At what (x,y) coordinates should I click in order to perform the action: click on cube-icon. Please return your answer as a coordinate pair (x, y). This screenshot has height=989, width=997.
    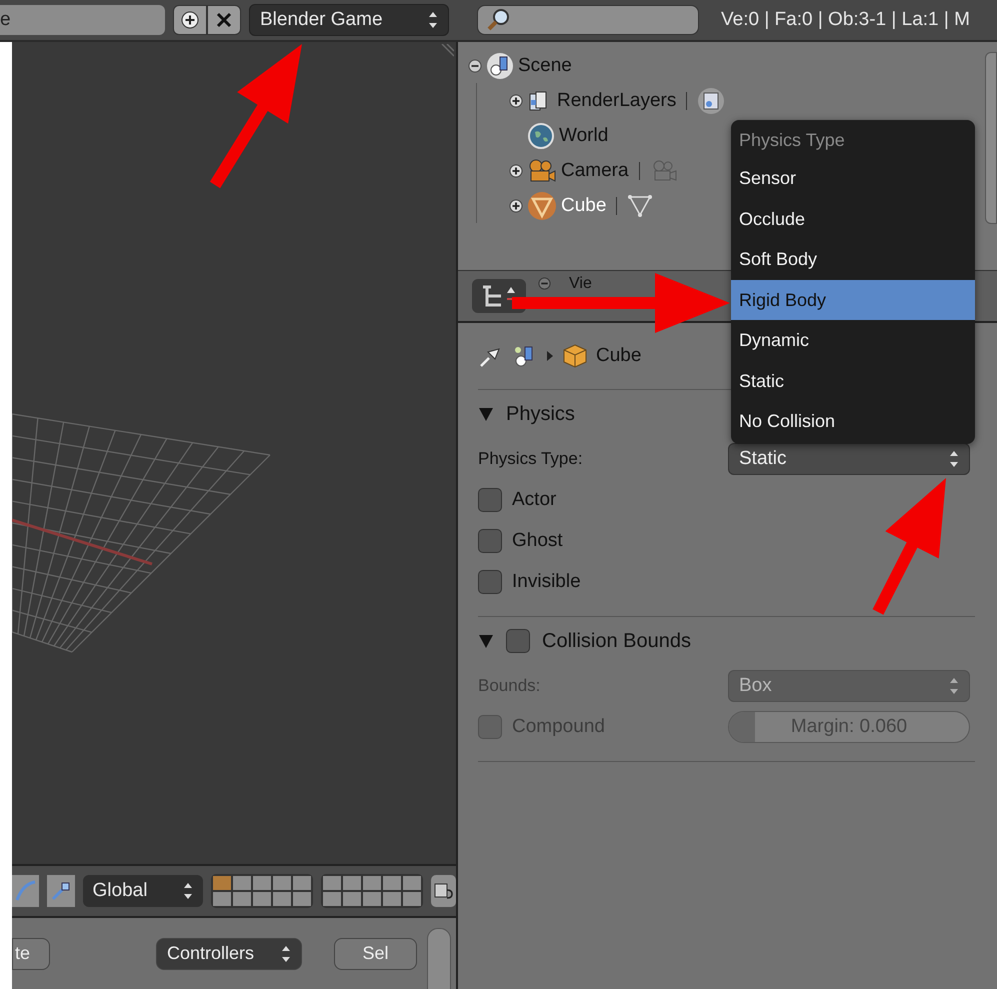
    Looking at the image, I should click on (575, 356).